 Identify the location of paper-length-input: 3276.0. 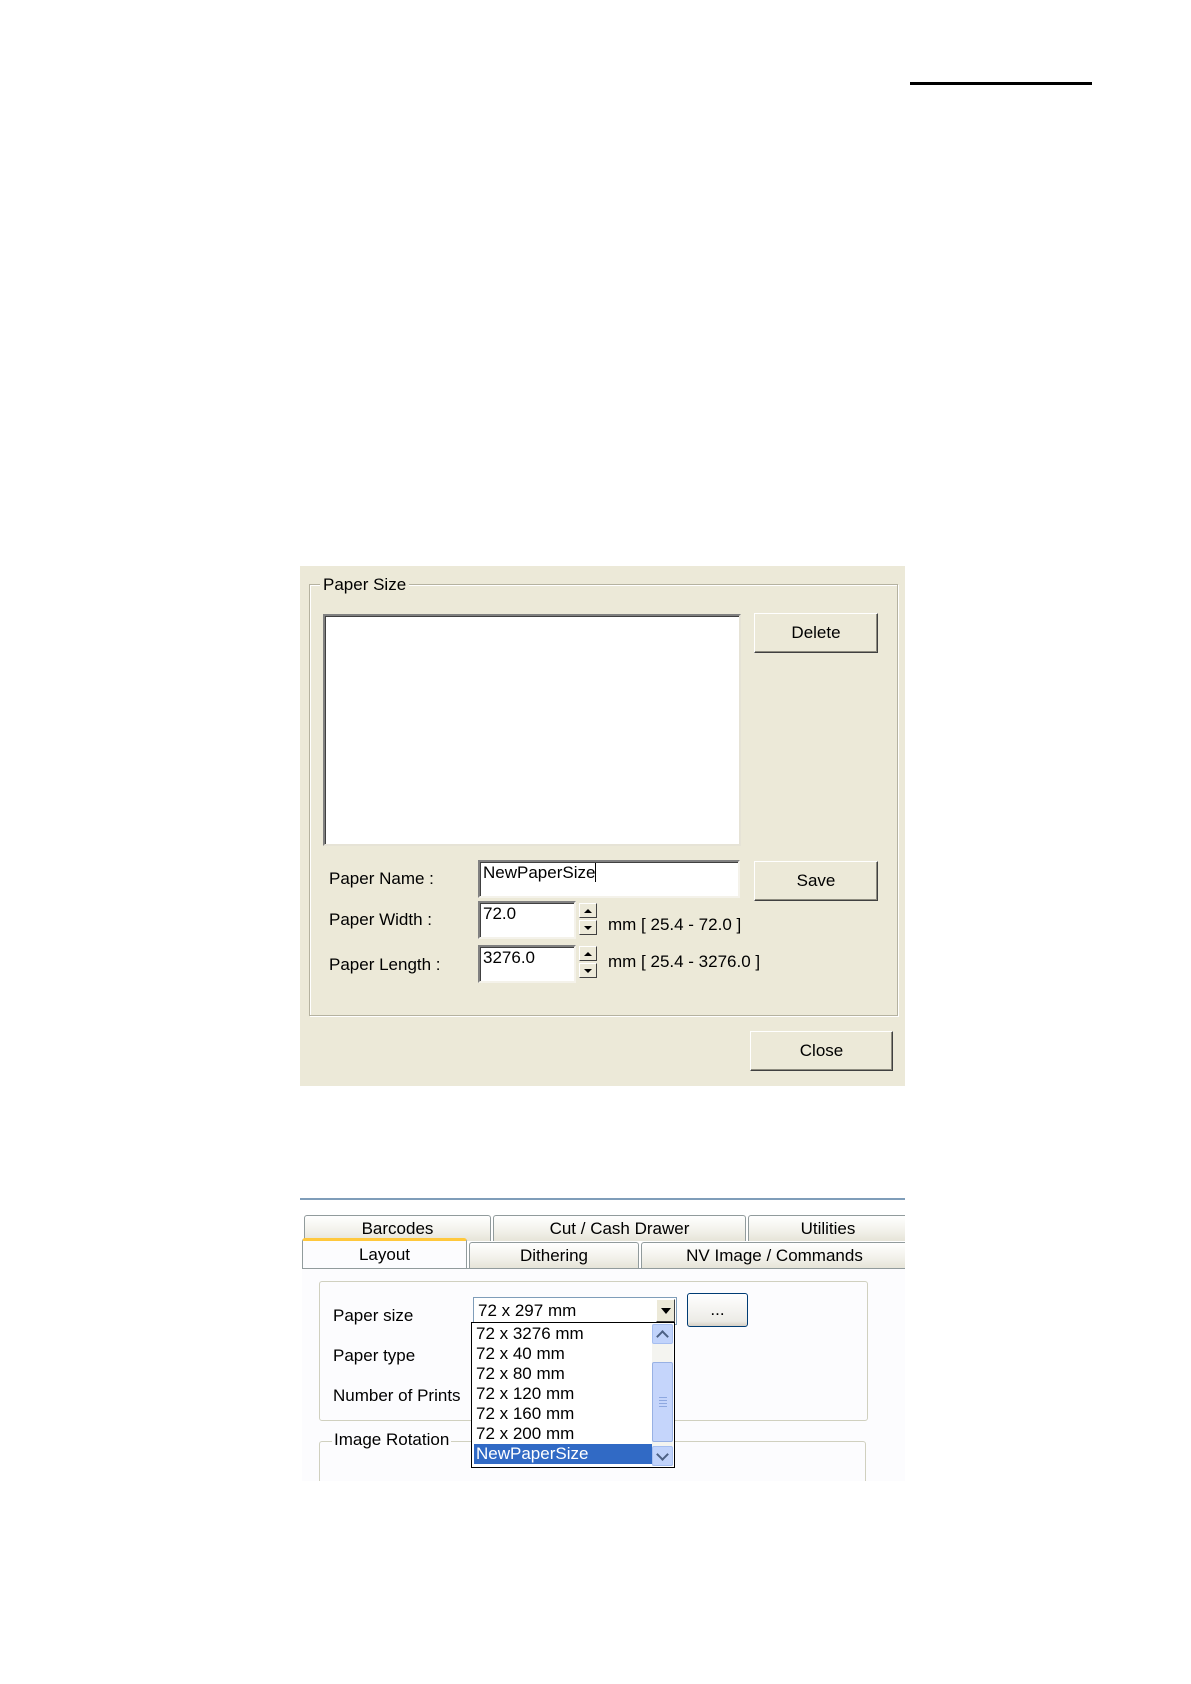
(527, 964).